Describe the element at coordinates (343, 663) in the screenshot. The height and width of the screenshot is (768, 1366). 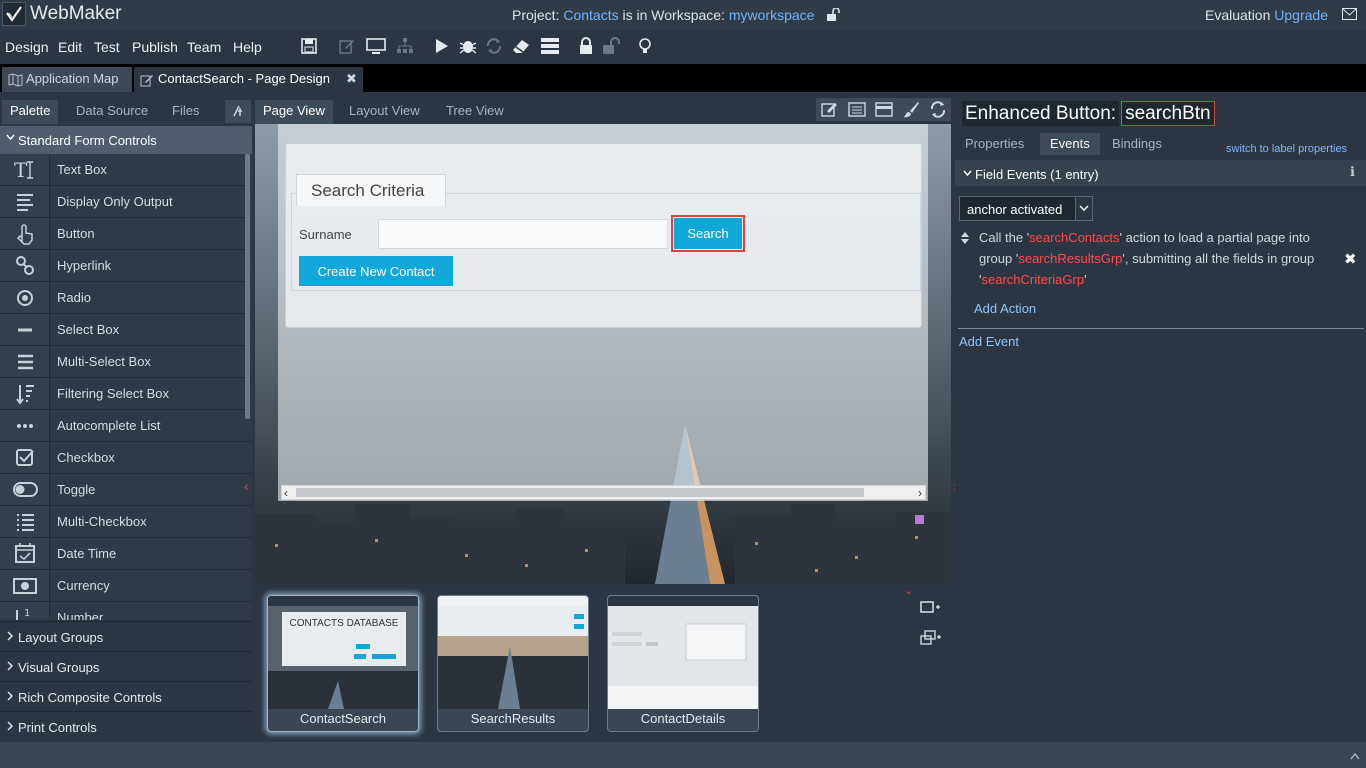
I see `thumbnail-contactsearch: CONTACTS DATABASE ContactSearch` at that location.